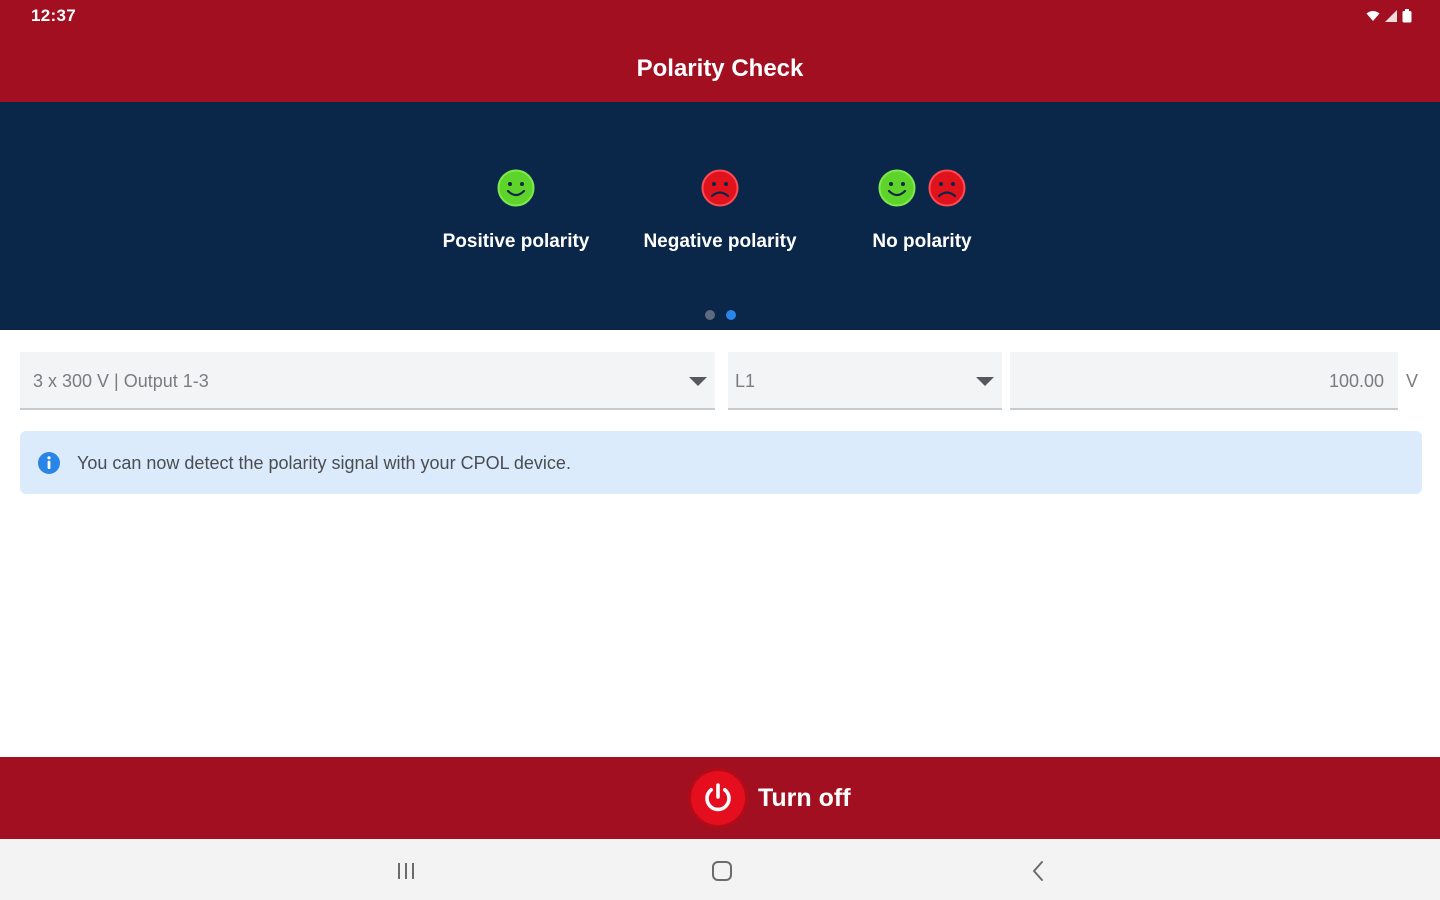  Describe the element at coordinates (516, 210) in the screenshot. I see `legend-positive-polarity: Positive polarity` at that location.